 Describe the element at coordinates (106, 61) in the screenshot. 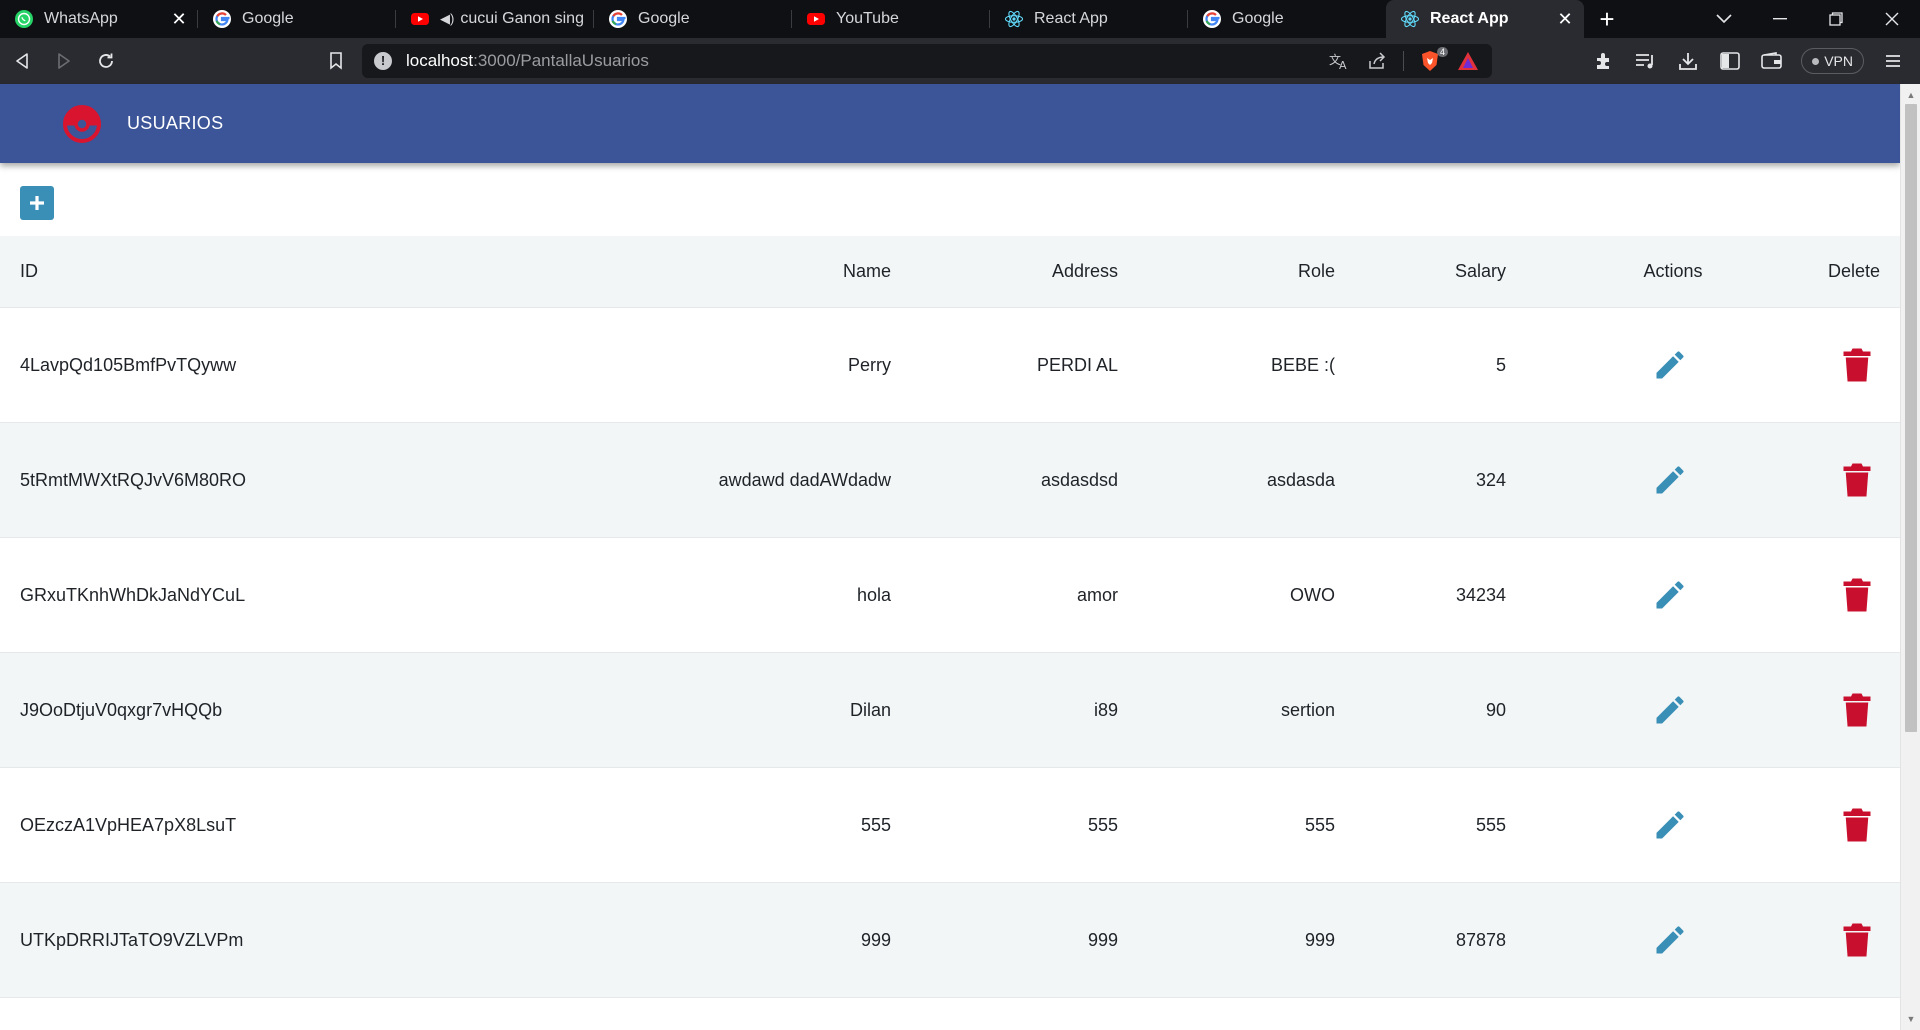

I see `reload-button` at that location.